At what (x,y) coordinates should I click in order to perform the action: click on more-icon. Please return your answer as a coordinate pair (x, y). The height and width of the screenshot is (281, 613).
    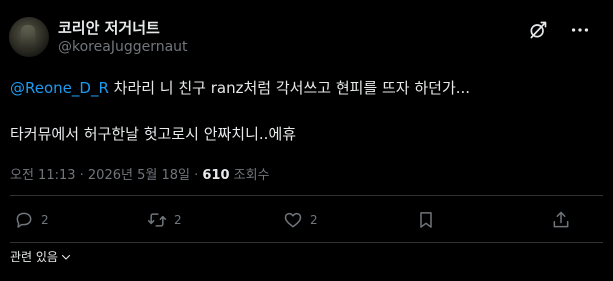
    Looking at the image, I should click on (580, 30).